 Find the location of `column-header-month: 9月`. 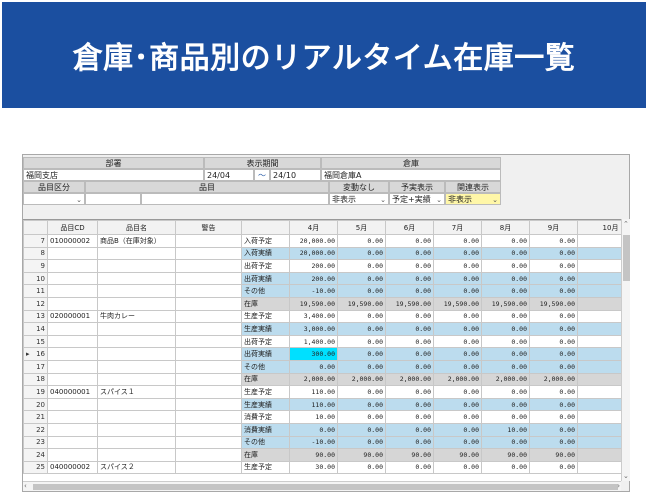

column-header-month: 9月 is located at coordinates (553, 227).